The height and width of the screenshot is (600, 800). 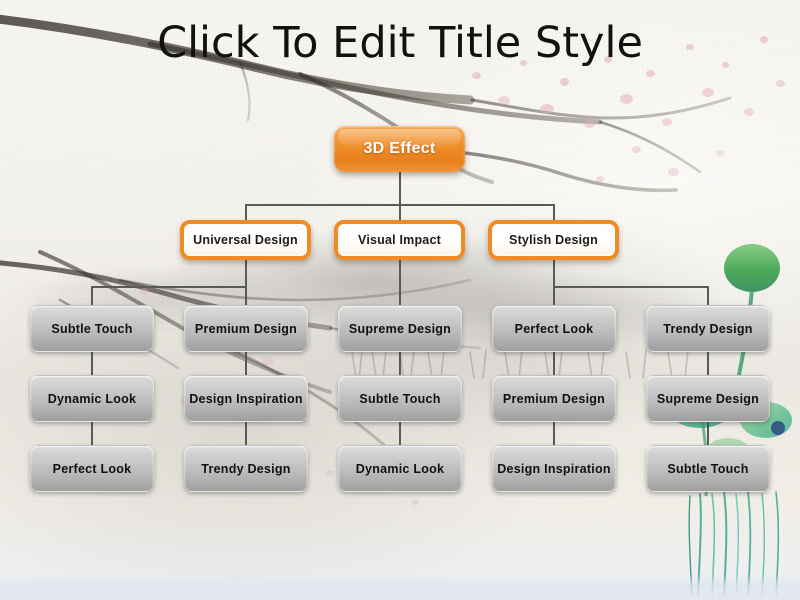 I want to click on connector-col3-r1-r2, so click(x=400, y=363).